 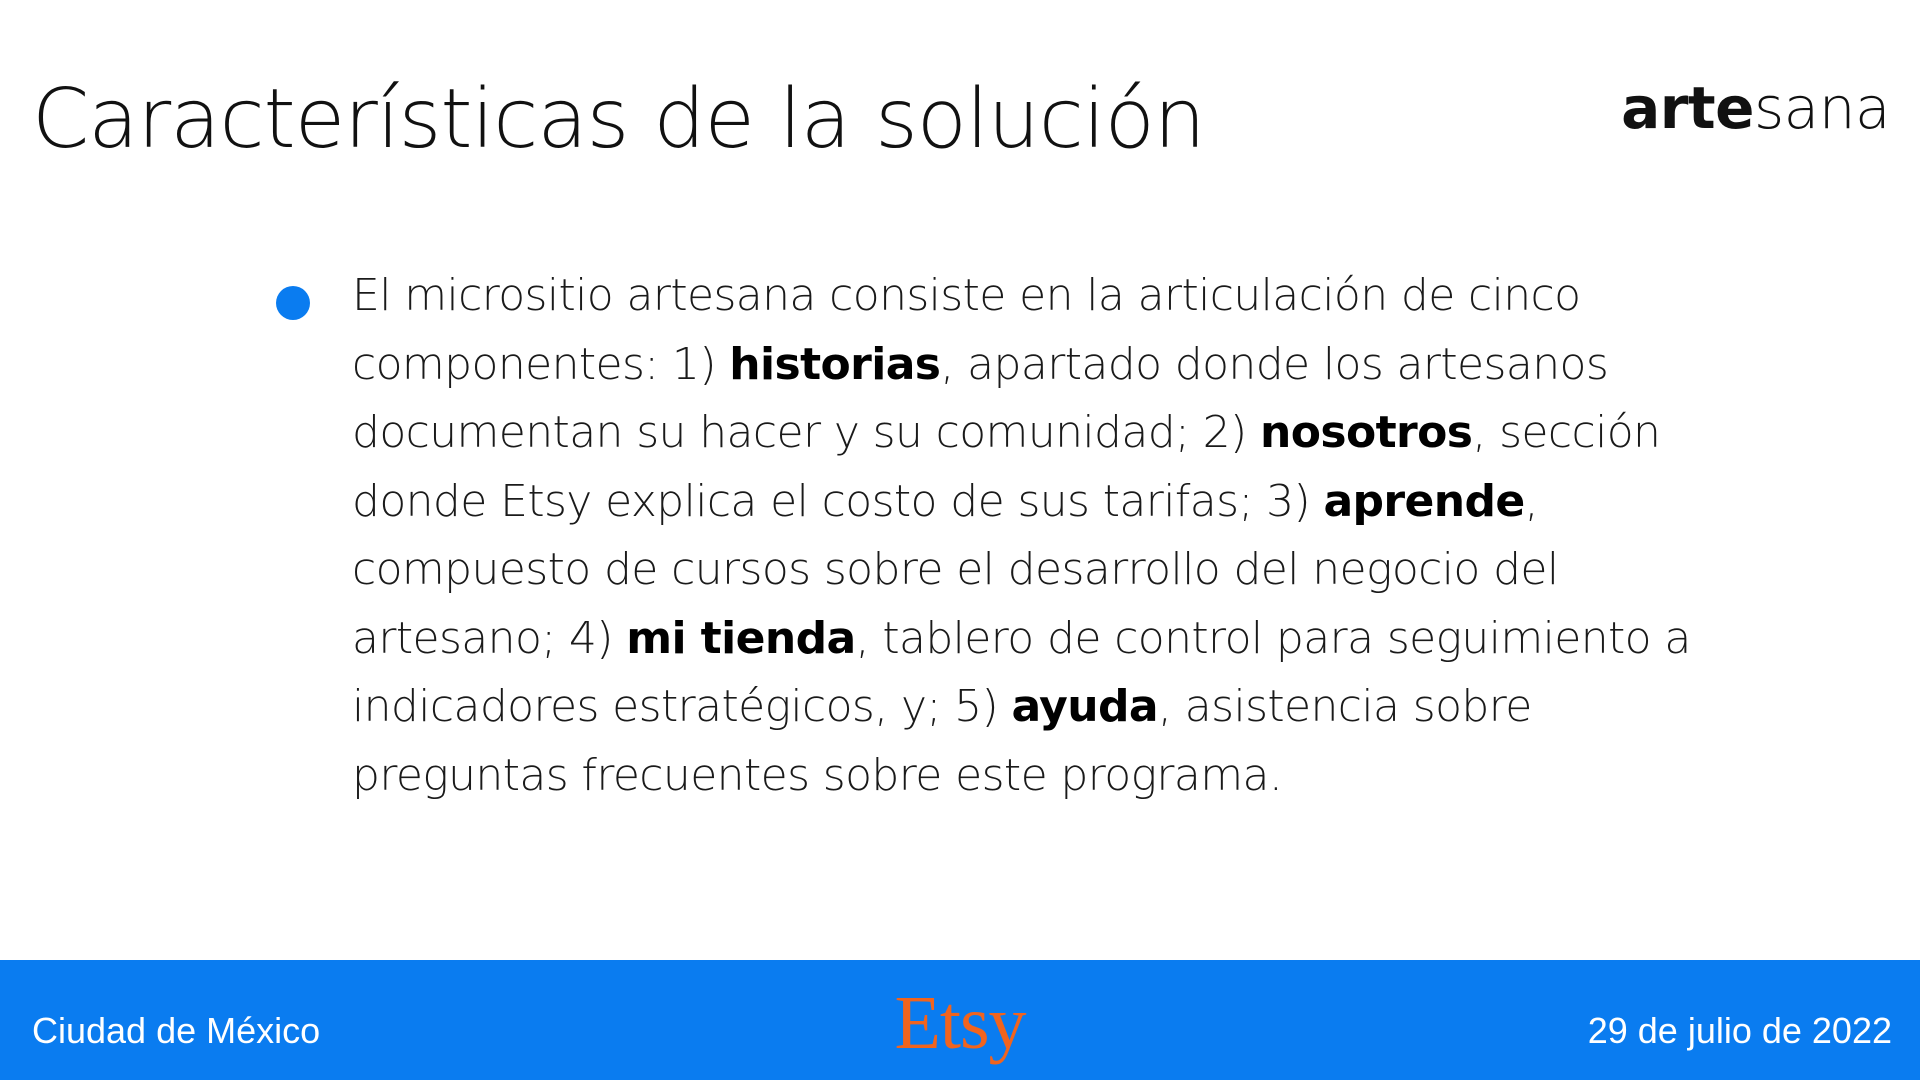 I want to click on footer-date: 29 de julio de 2022, so click(x=1739, y=1030).